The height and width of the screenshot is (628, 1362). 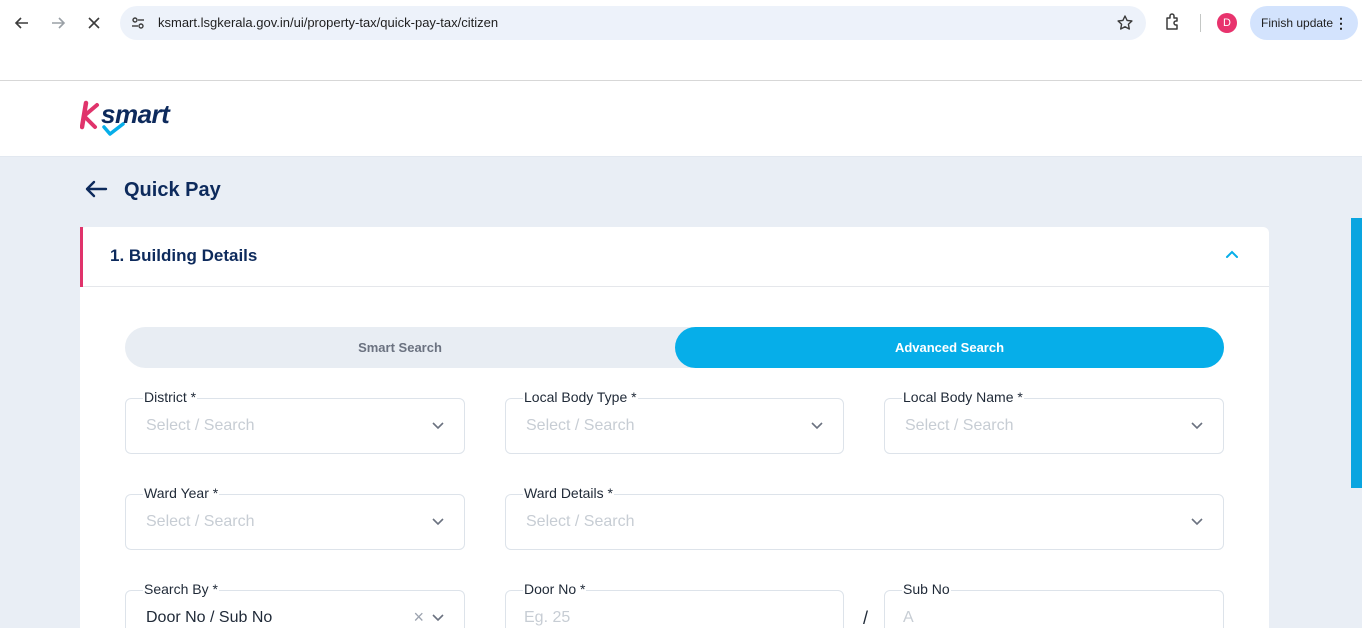 I want to click on door-no-label: Door No *, so click(x=555, y=589).